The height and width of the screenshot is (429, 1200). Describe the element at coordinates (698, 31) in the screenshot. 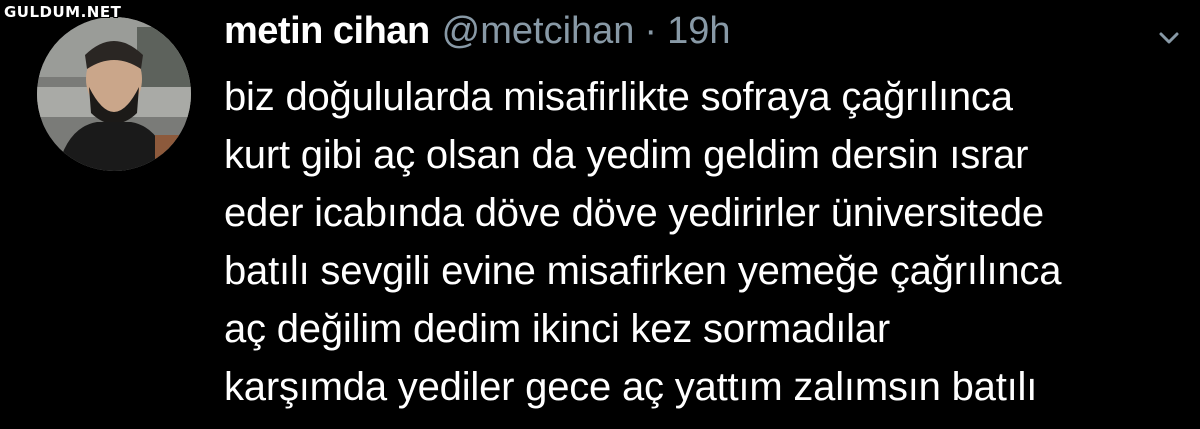

I see `timestamp: 19h` at that location.